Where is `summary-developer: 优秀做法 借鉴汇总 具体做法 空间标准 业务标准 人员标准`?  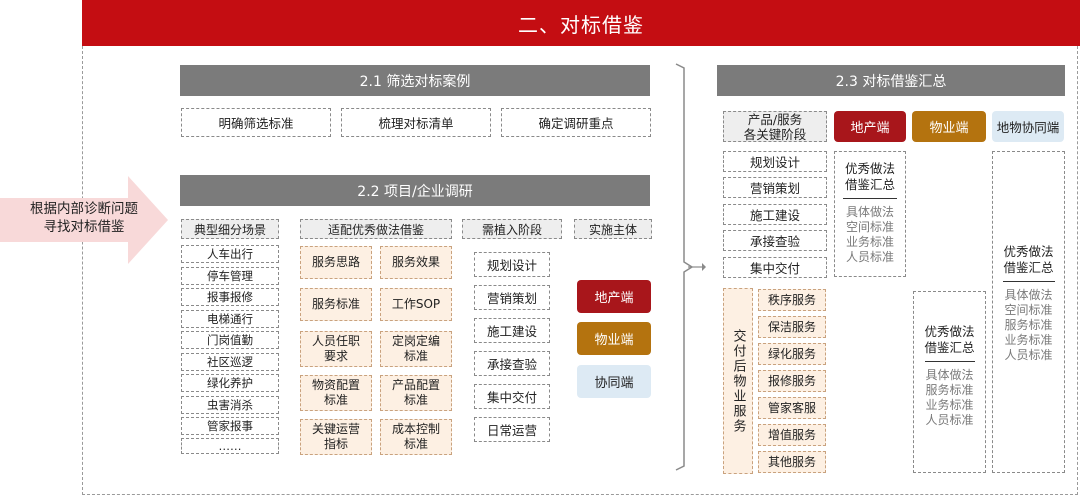
summary-developer: 优秀做法 借鉴汇总 具体做法 空间标准 业务标准 人员标准 is located at coordinates (870, 214).